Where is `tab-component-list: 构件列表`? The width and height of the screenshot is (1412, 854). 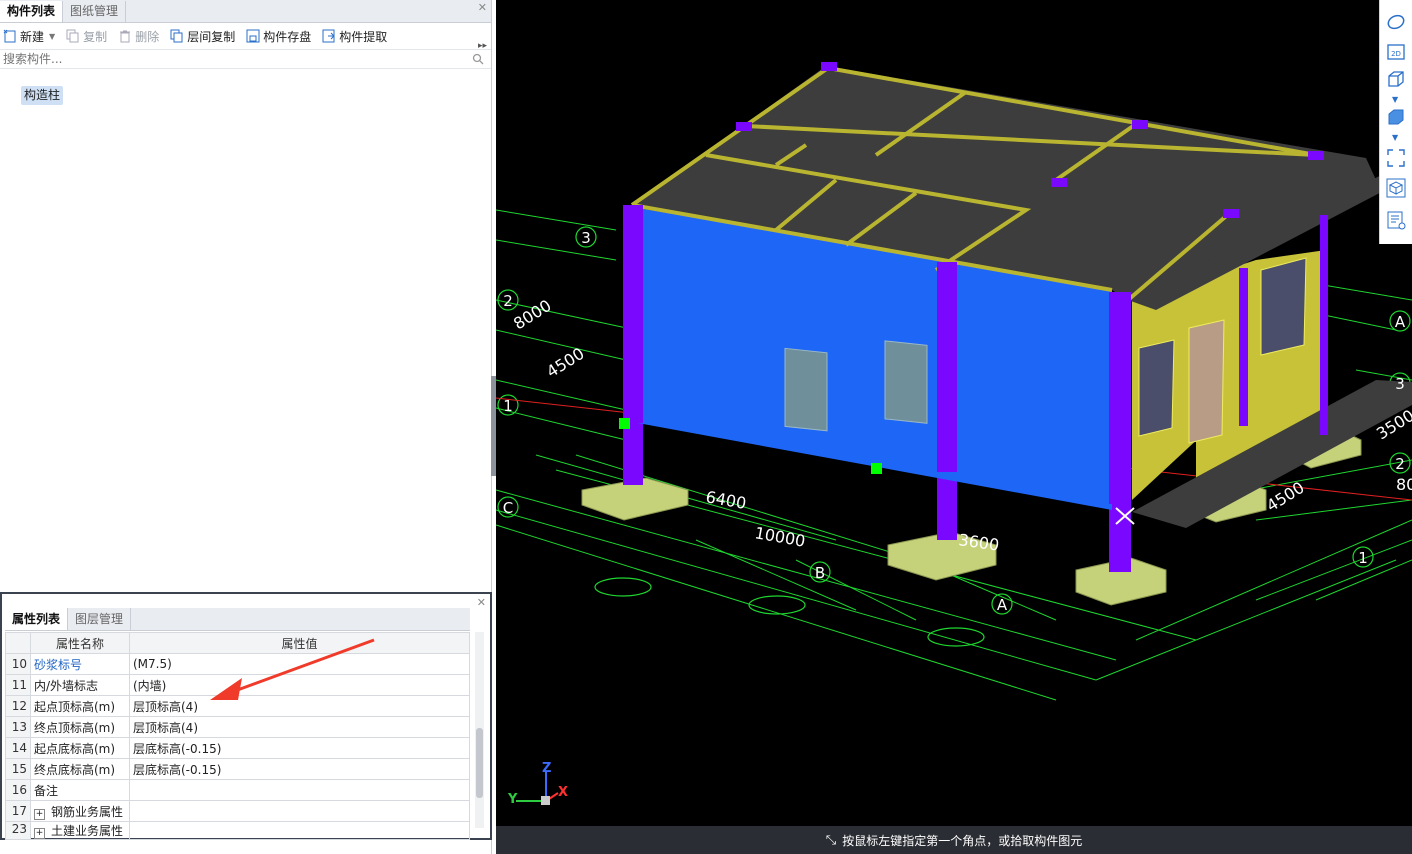 tab-component-list: 构件列表 is located at coordinates (32, 11).